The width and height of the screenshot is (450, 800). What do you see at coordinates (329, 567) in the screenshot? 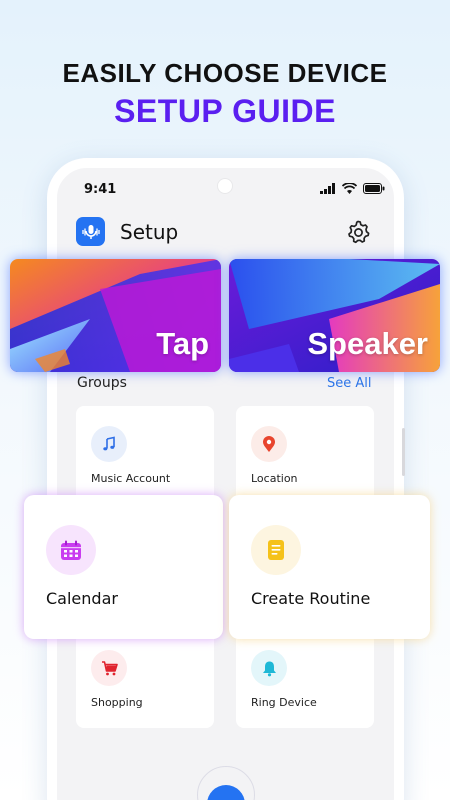
I see `create-routine-card: Create Routine` at bounding box center [329, 567].